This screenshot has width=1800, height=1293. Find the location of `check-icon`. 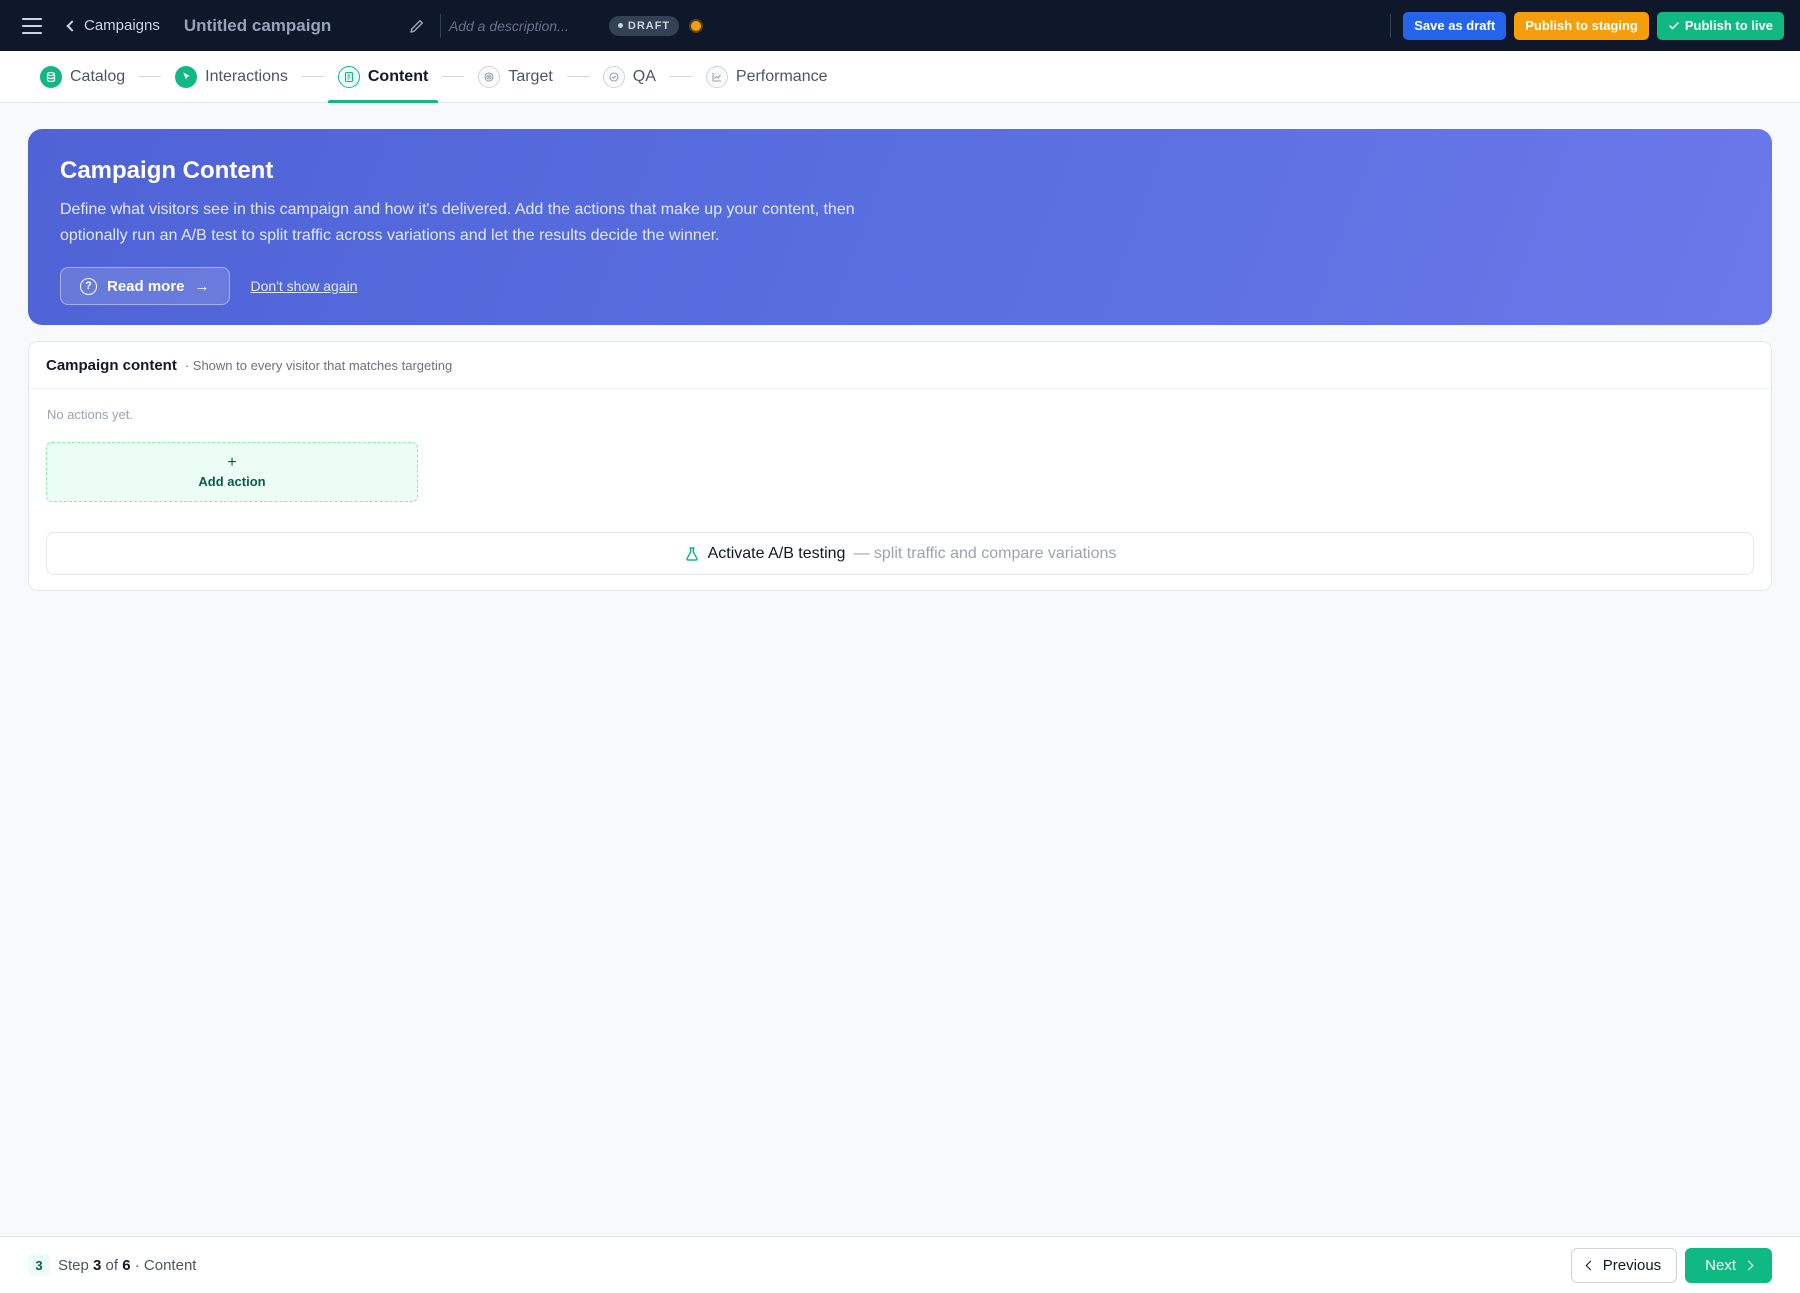

check-icon is located at coordinates (1674, 25).